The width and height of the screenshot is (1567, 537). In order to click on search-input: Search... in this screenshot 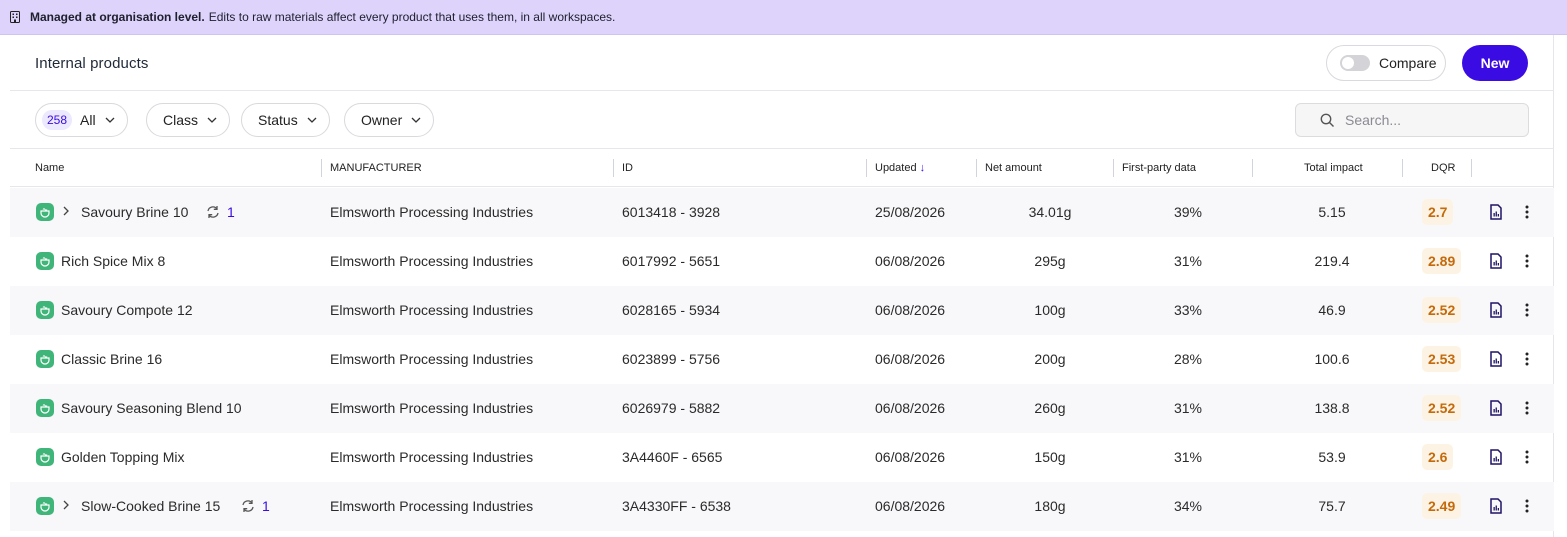, I will do `click(1412, 120)`.